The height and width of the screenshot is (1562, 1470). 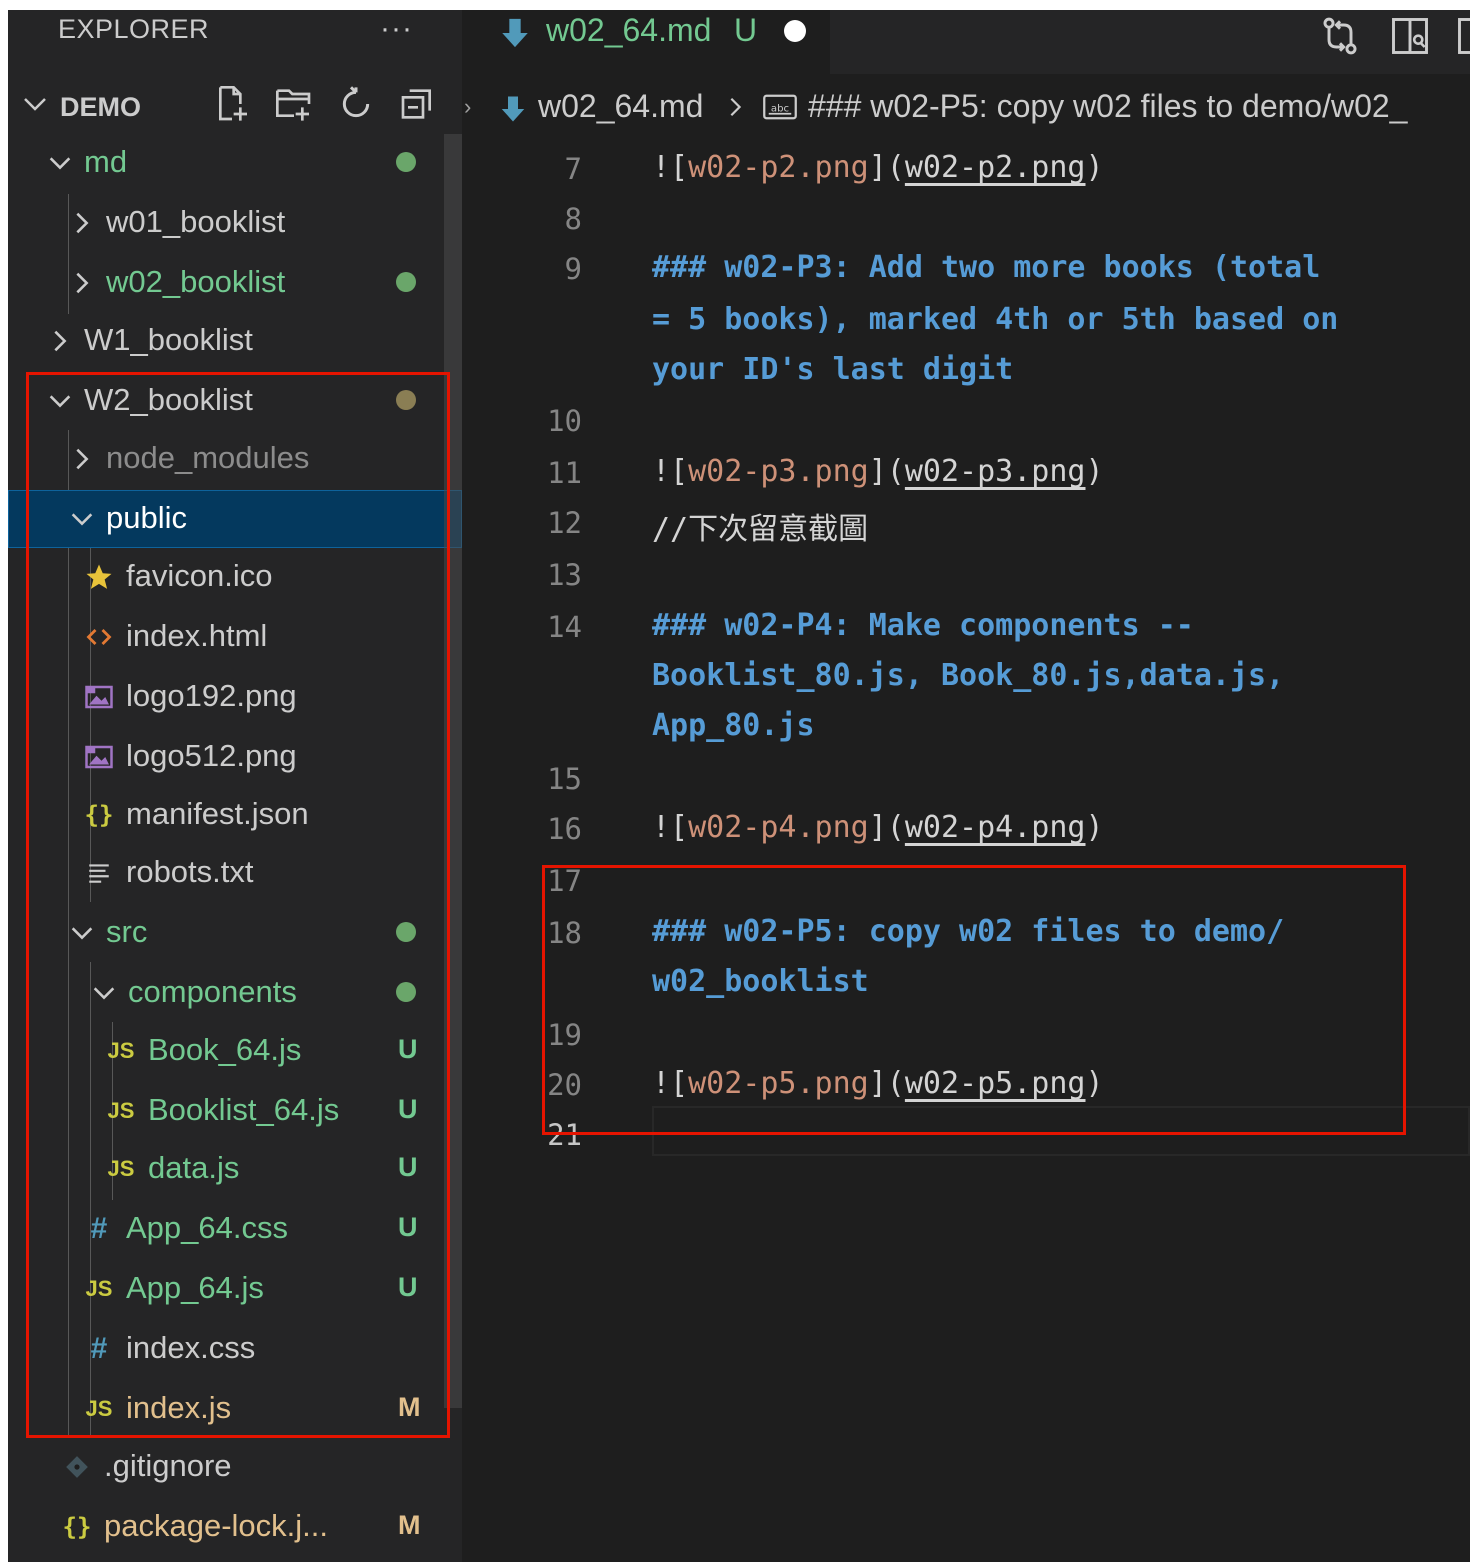 I want to click on tab-bar: w02_64.md U, so click(x=966, y=42).